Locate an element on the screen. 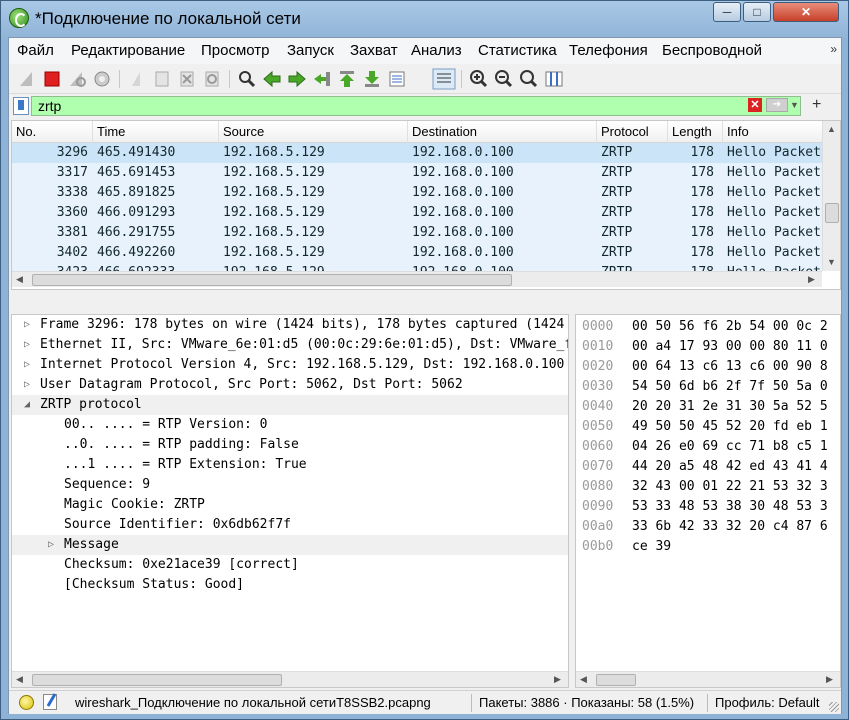  packet-list-horizontal-scrollbar: ◀ ▶ is located at coordinates (417, 279).